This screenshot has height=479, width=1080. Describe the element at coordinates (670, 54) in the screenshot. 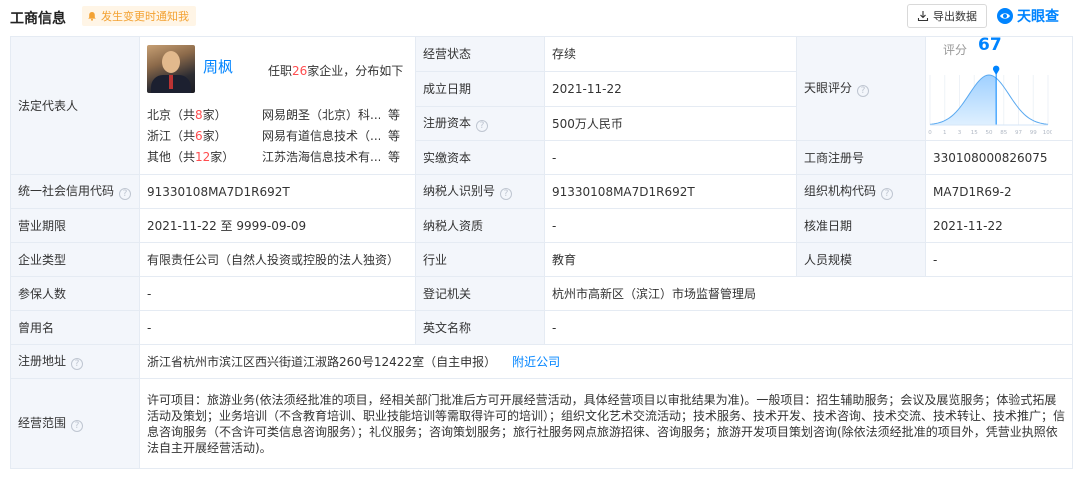

I see `biz-status-value: 存续` at that location.